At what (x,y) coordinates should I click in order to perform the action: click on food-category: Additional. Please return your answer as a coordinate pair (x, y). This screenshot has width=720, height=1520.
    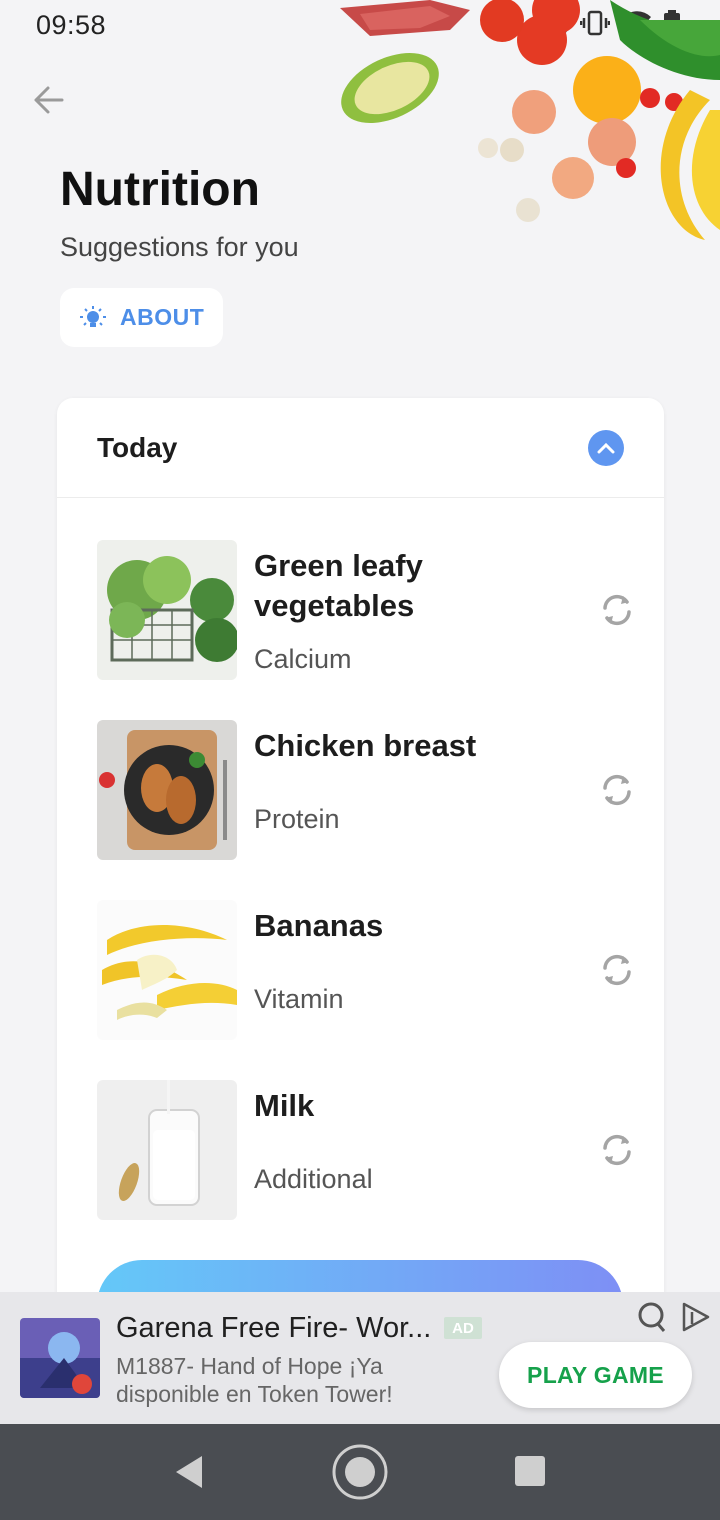
    Looking at the image, I should click on (313, 1179).